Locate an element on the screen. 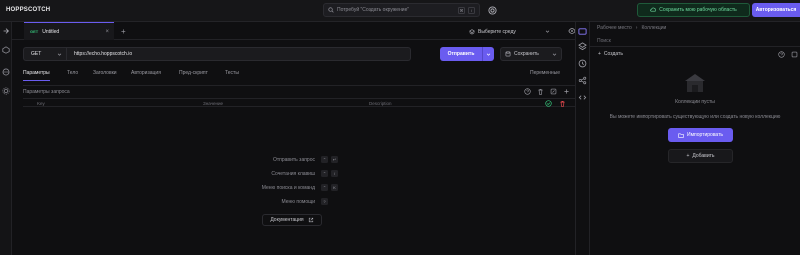 This screenshot has width=800, height=255. slash-key: / is located at coordinates (334, 173).